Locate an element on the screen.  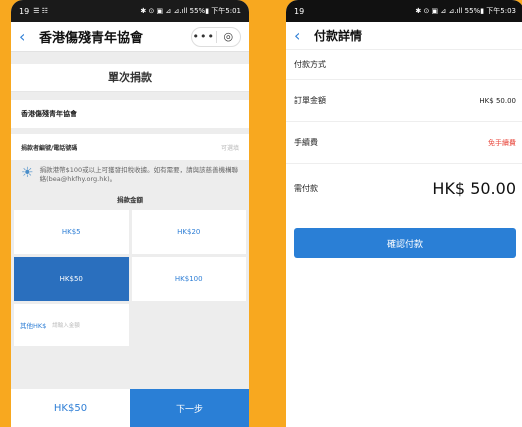
fee-label: 手續費 is located at coordinates (306, 142).